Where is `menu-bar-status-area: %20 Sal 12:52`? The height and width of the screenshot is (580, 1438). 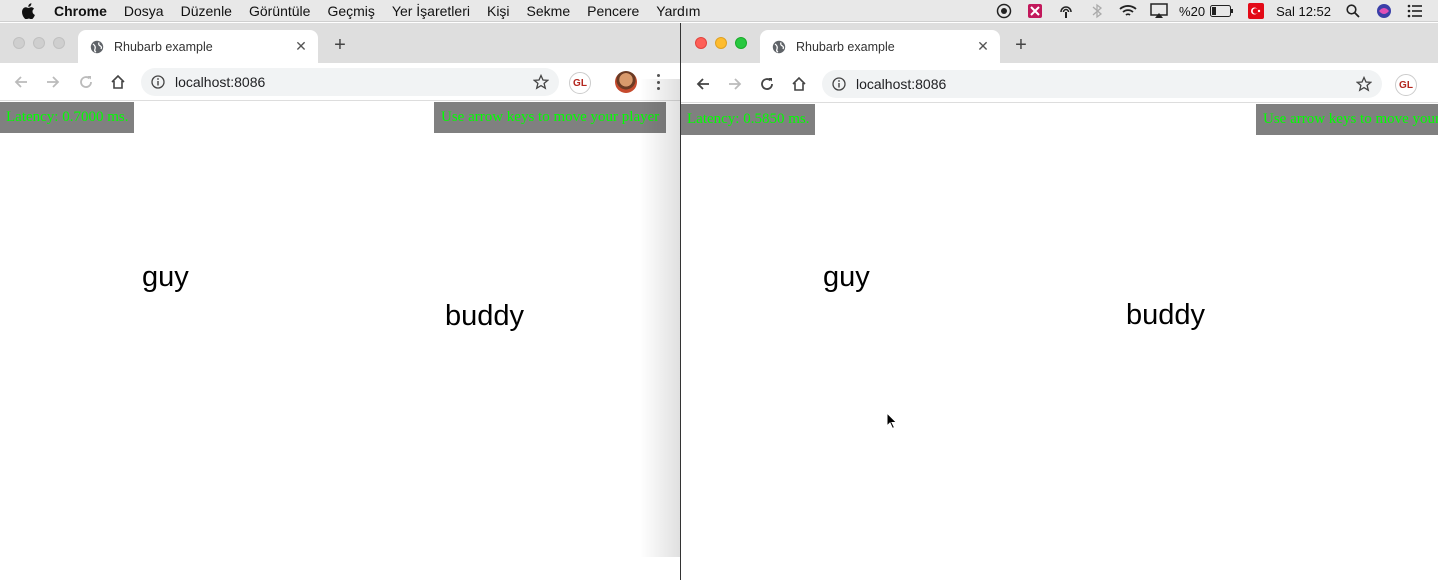
menu-bar-status-area: %20 Sal 12:52 is located at coordinates (1203, 11).